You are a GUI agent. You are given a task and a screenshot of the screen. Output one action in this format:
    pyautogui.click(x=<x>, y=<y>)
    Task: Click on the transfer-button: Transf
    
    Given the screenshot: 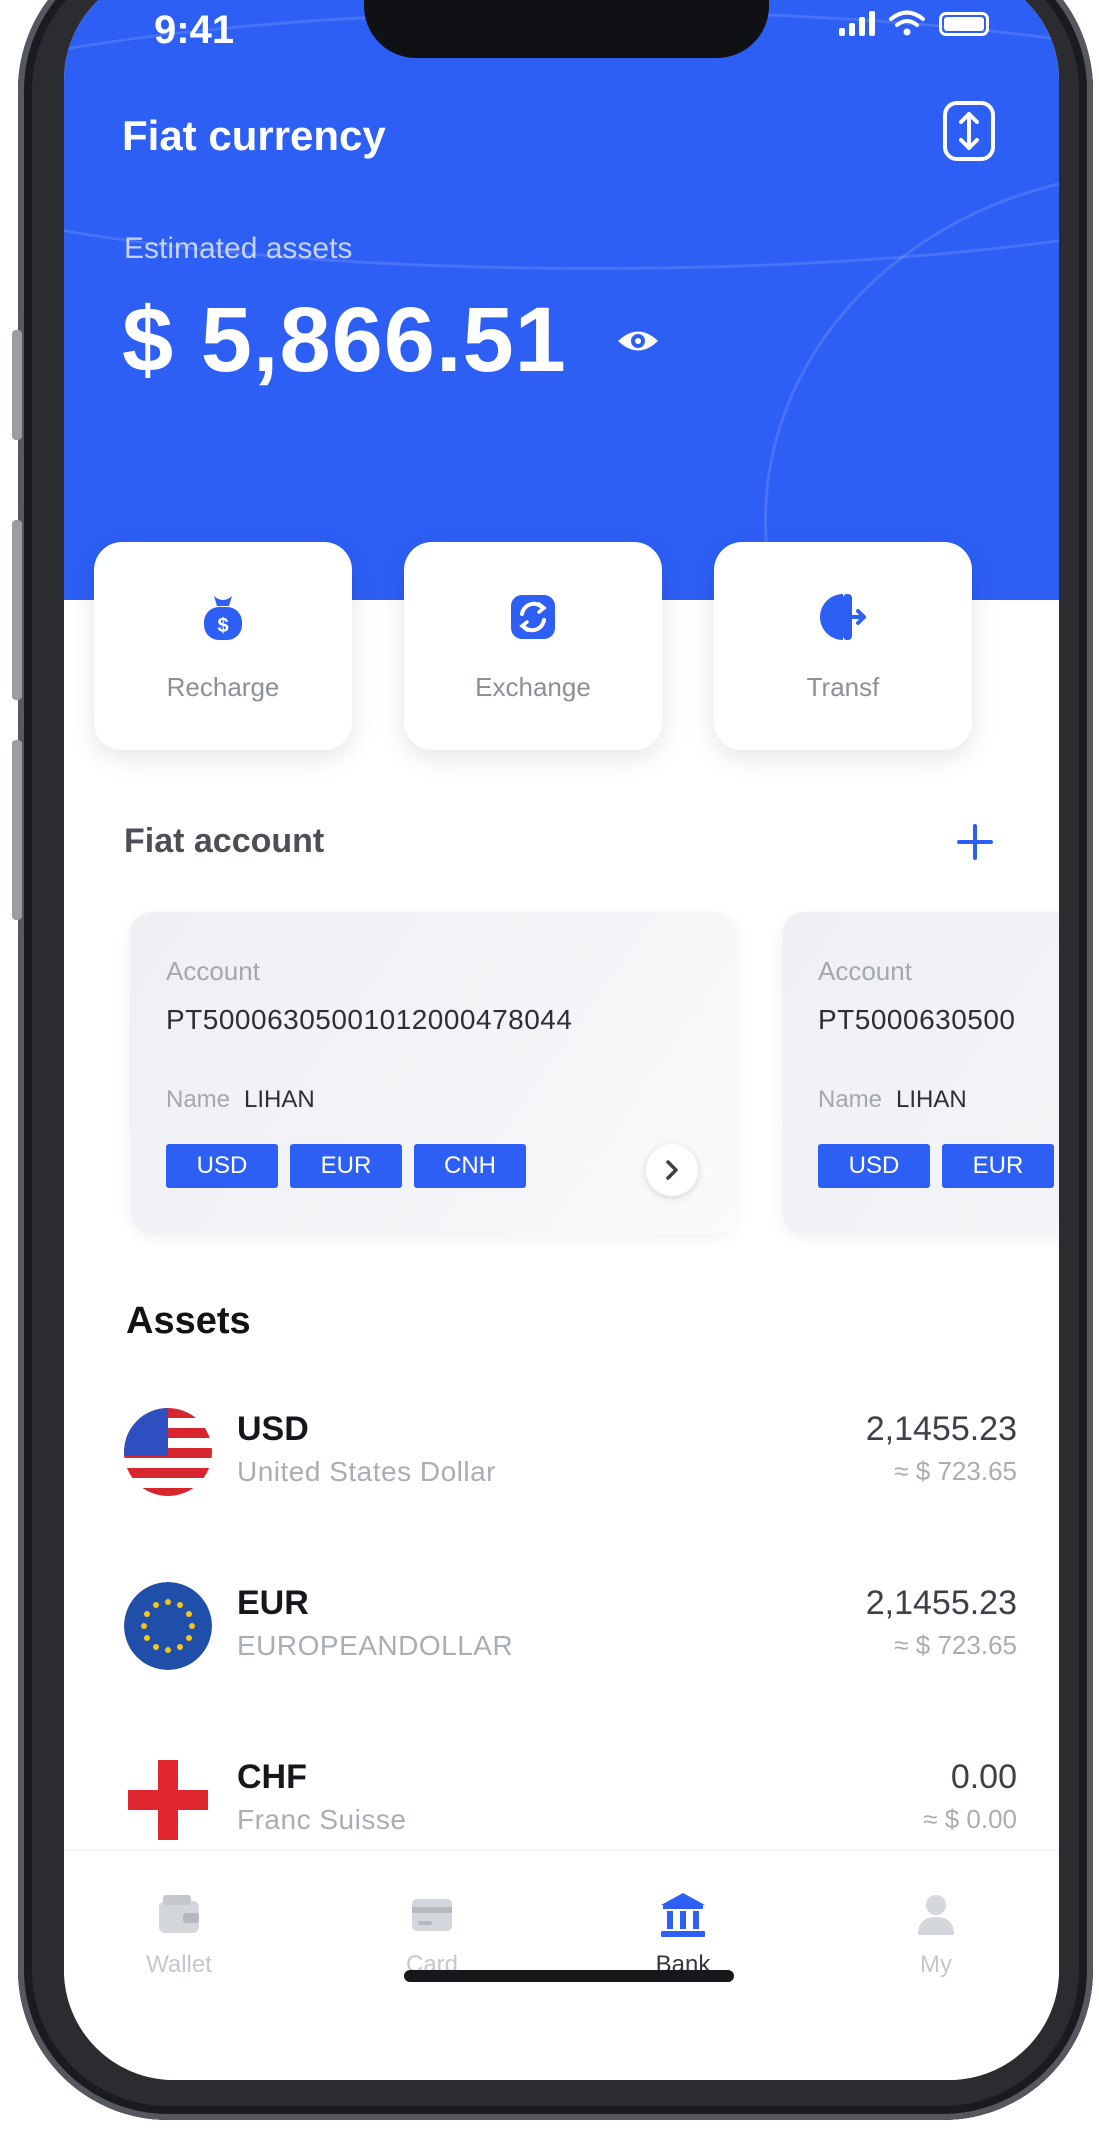 What is the action you would take?
    pyautogui.click(x=843, y=646)
    